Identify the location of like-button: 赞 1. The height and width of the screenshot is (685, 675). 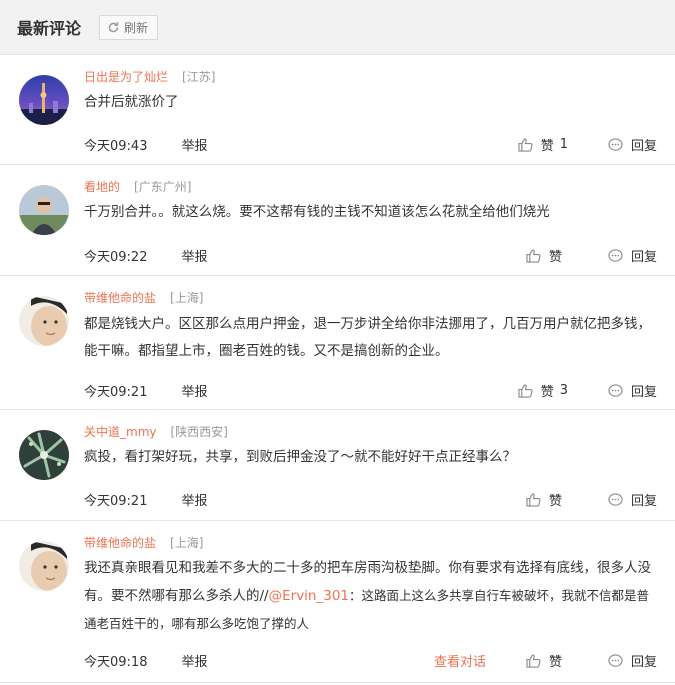
(543, 144).